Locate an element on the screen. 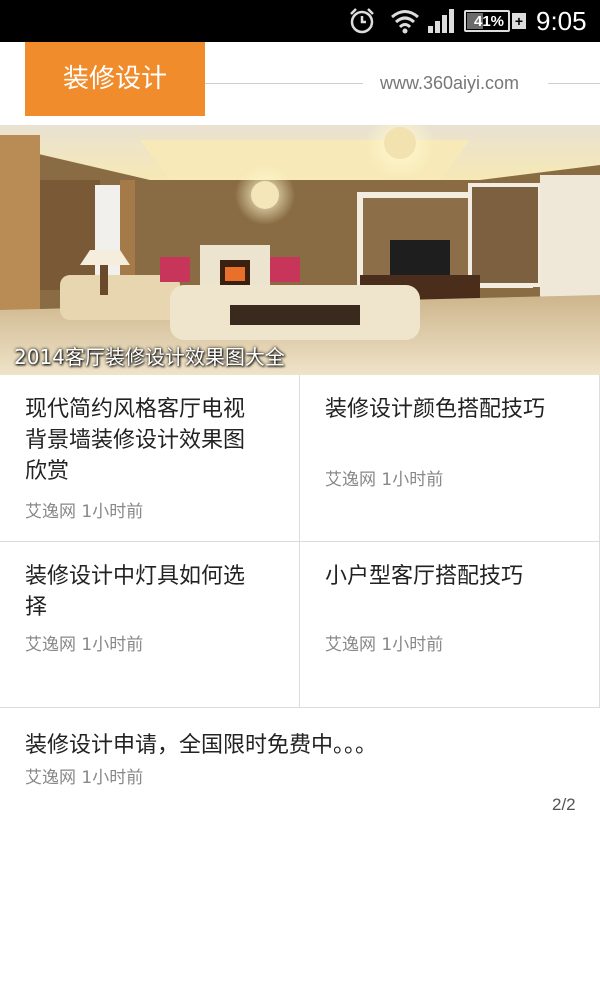 This screenshot has height=987, width=600. hero-caption: 2014客厅装修设计效果图大全 is located at coordinates (149, 357).